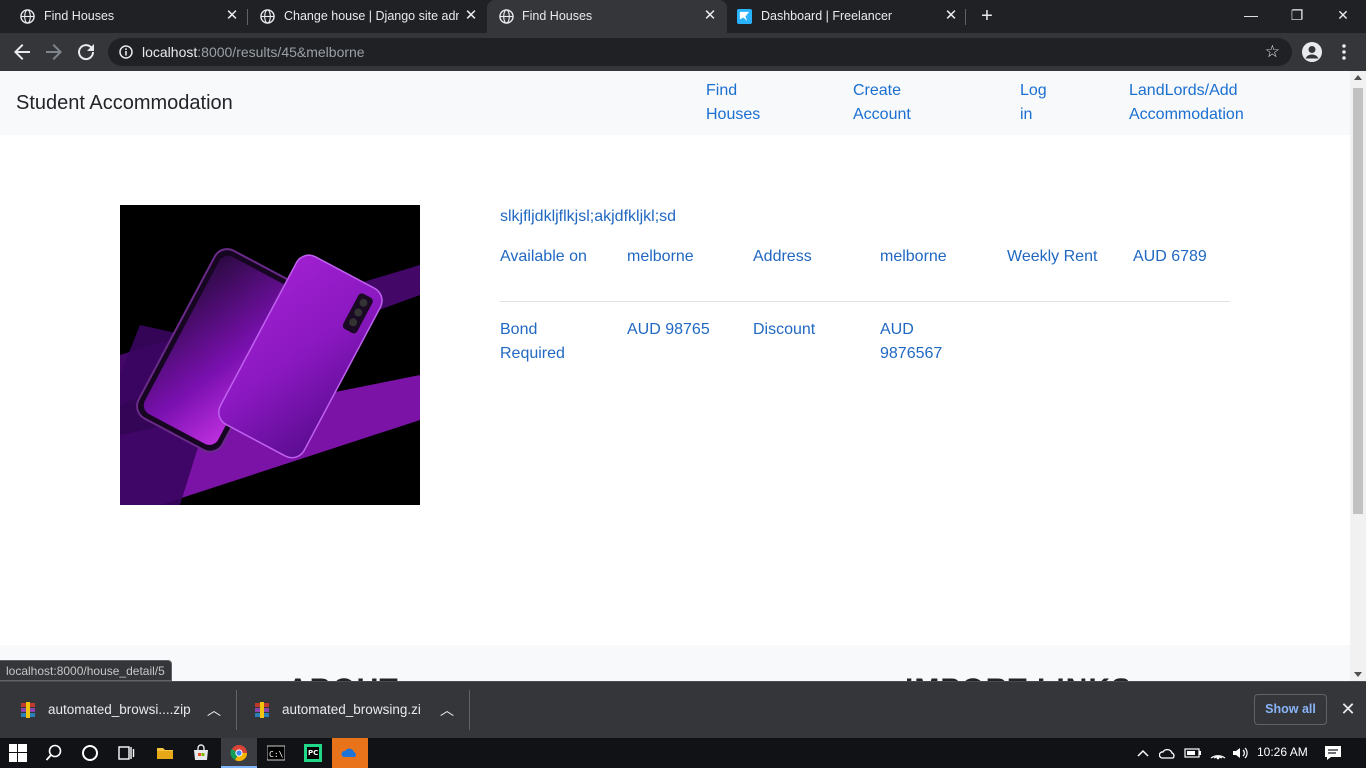 The height and width of the screenshot is (768, 1366). I want to click on tab-find-houses-1: Find Houses ✕, so click(123, 16).